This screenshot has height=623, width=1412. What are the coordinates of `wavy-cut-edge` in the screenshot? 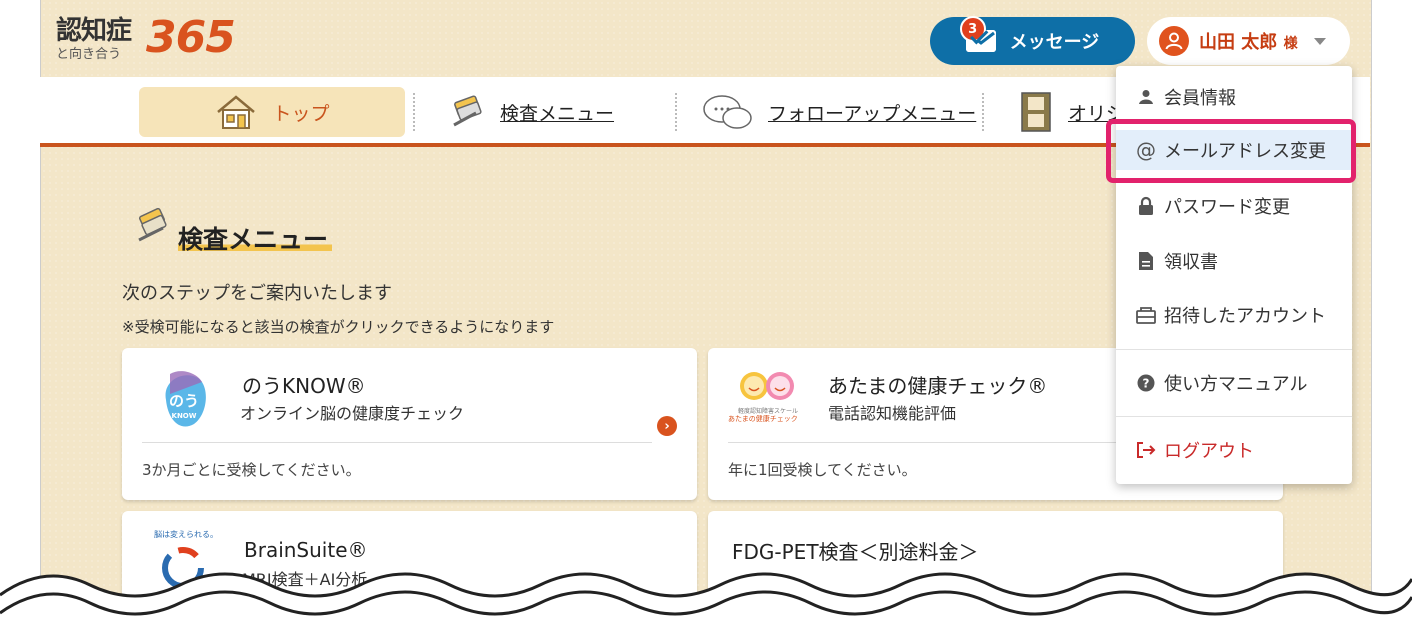 It's located at (706, 597).